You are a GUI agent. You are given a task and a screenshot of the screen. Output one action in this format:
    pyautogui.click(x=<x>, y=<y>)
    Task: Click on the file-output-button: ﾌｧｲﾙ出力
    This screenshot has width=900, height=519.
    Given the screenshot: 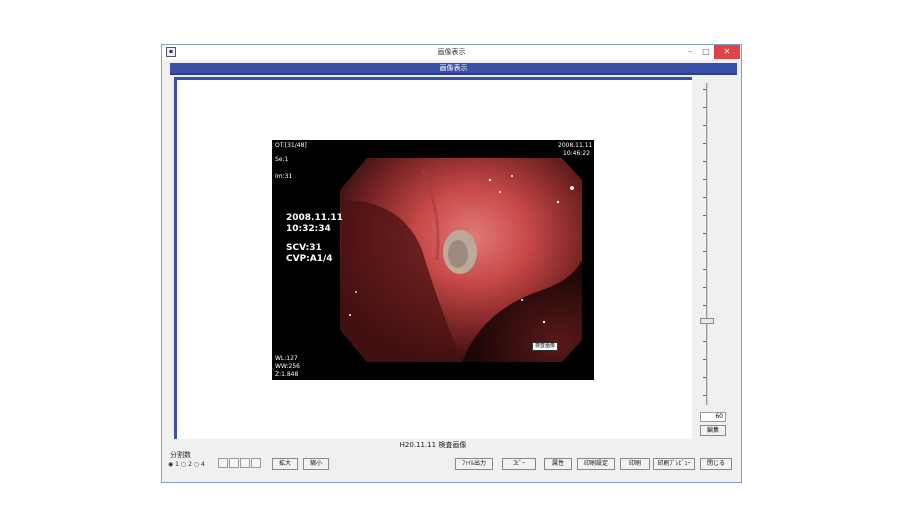 What is the action you would take?
    pyautogui.click(x=474, y=464)
    